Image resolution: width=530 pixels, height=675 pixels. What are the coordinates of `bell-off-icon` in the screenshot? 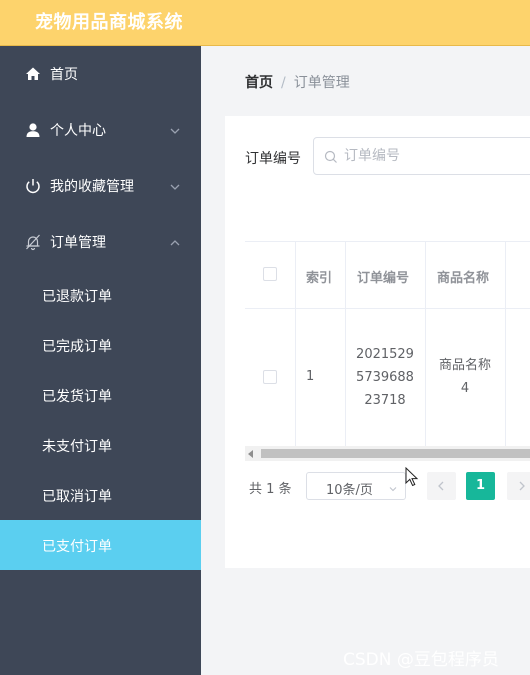 It's located at (33, 242).